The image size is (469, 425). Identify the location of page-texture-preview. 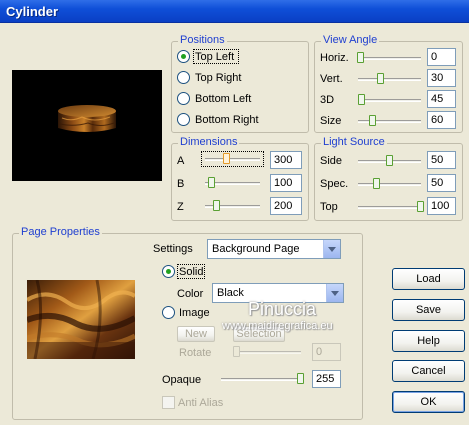
(81, 319).